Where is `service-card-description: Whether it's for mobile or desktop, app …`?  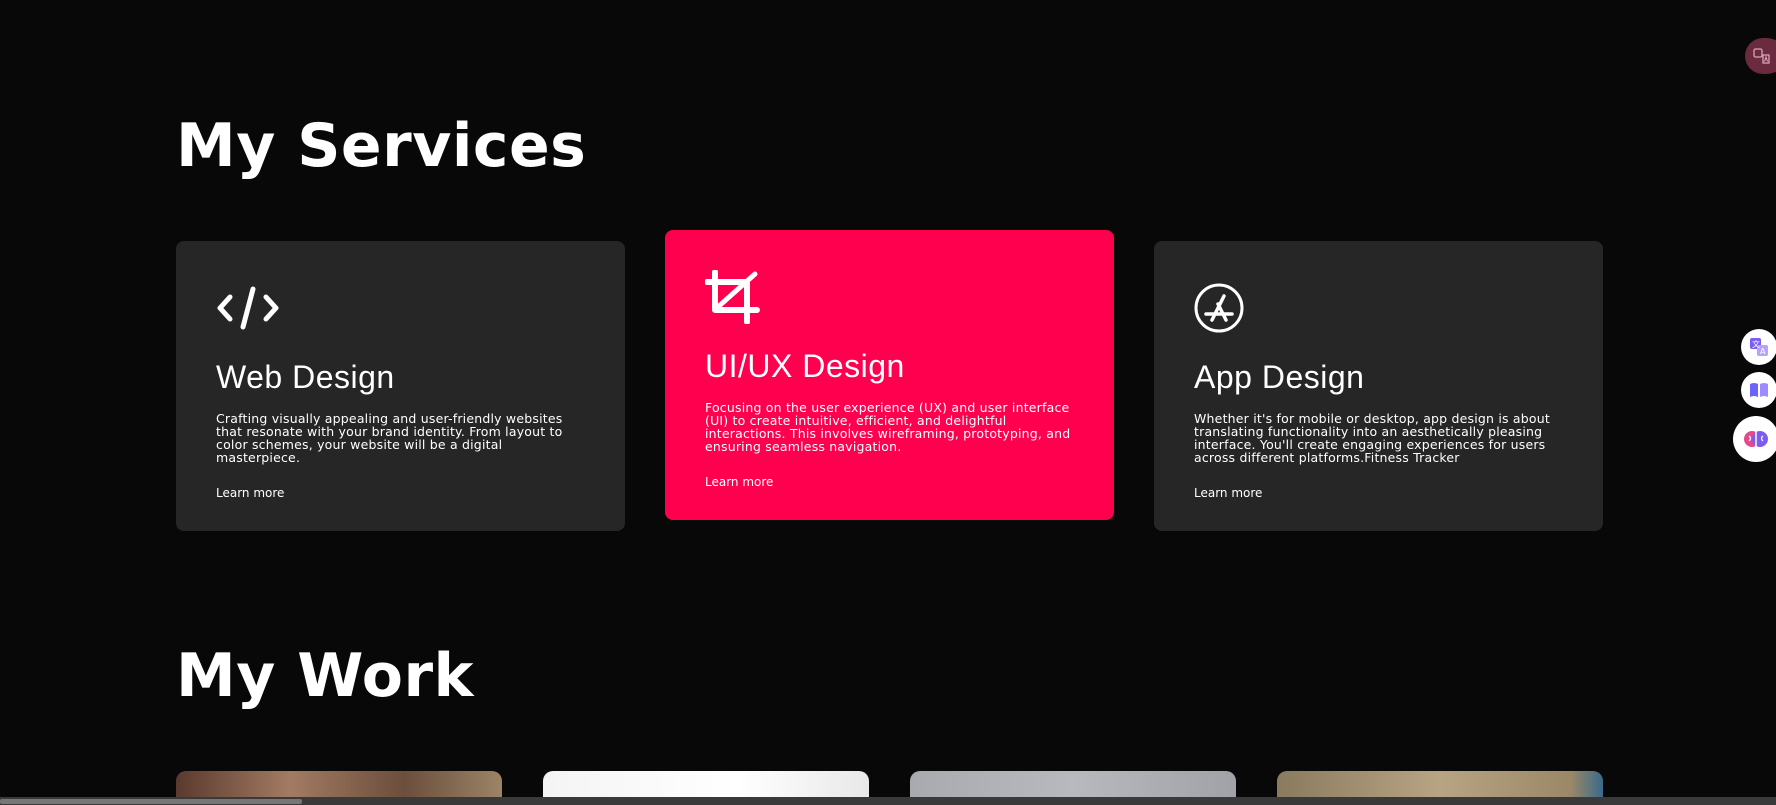
service-card-description: Whether it's for mobile or desktop, app … is located at coordinates (1372, 438).